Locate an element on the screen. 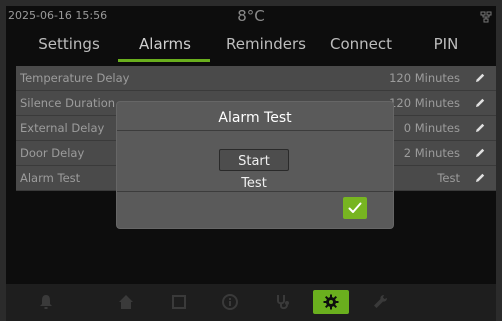  gear-icon is located at coordinates (331, 302).